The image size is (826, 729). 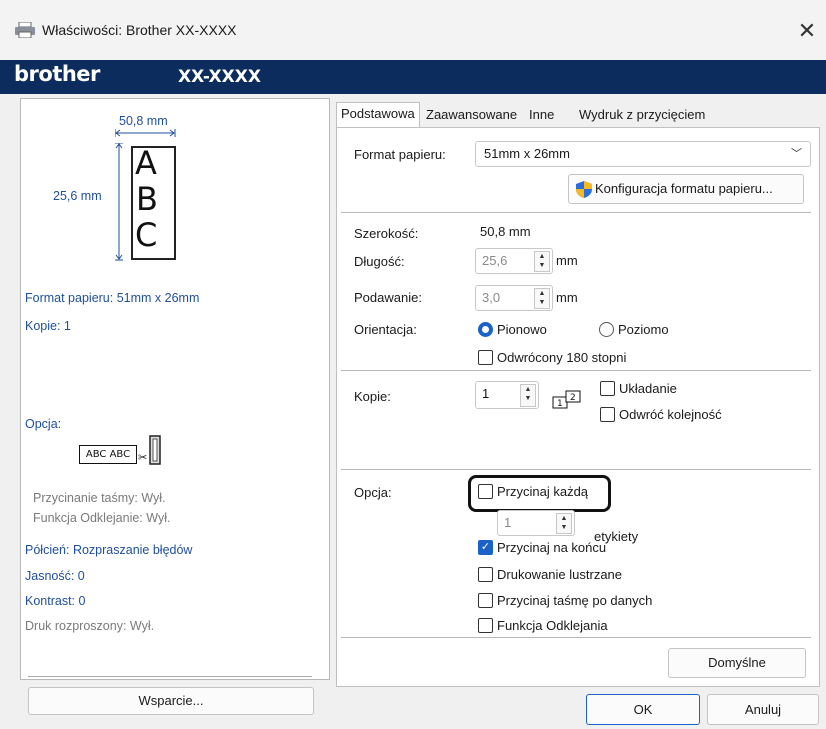 I want to click on landscape-label: Poziomo, so click(x=643, y=329).